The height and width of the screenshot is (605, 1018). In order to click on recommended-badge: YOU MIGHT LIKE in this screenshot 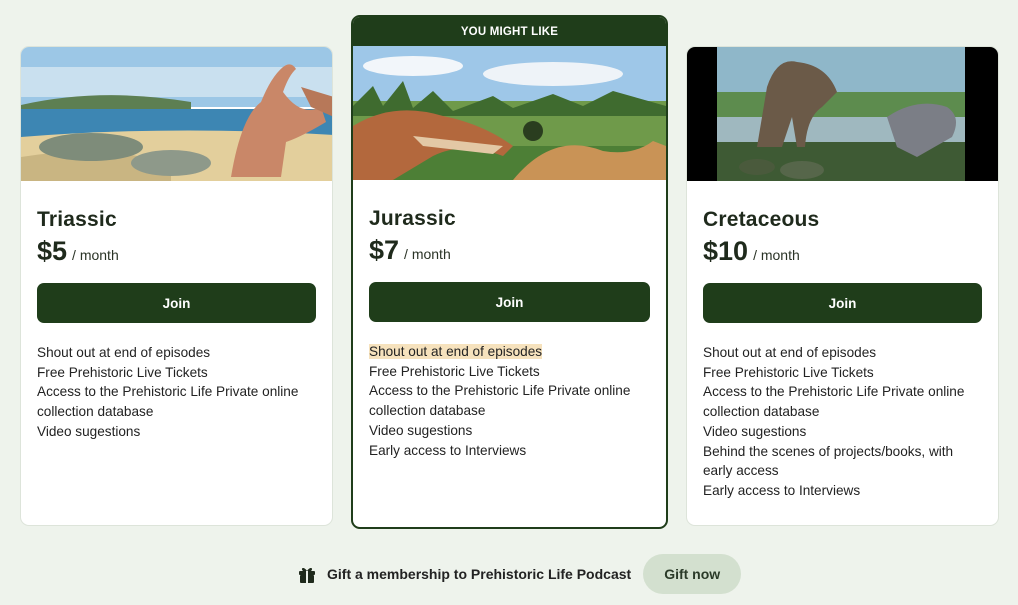, I will do `click(509, 31)`.